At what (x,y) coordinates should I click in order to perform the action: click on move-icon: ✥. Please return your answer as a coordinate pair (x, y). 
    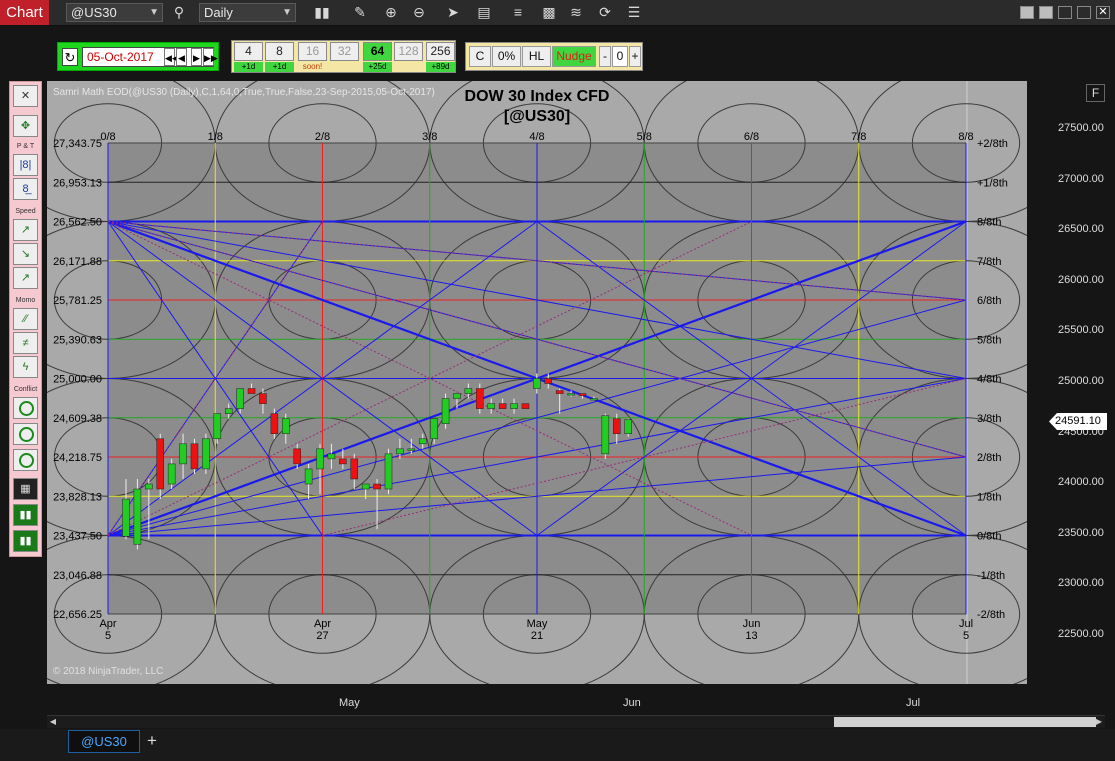
    Looking at the image, I should click on (25, 126).